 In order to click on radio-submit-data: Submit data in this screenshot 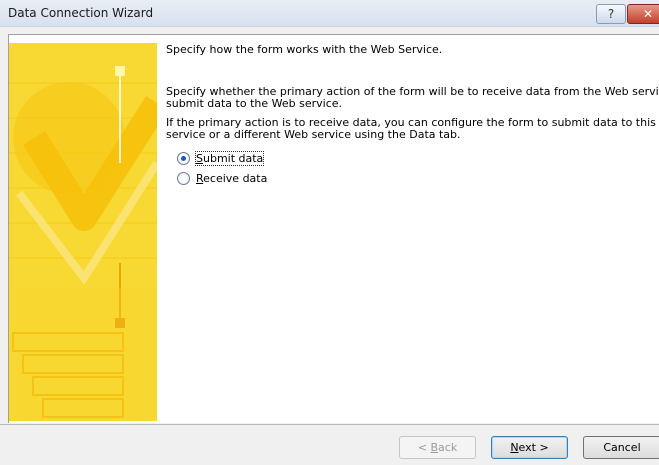, I will do `click(221, 158)`.